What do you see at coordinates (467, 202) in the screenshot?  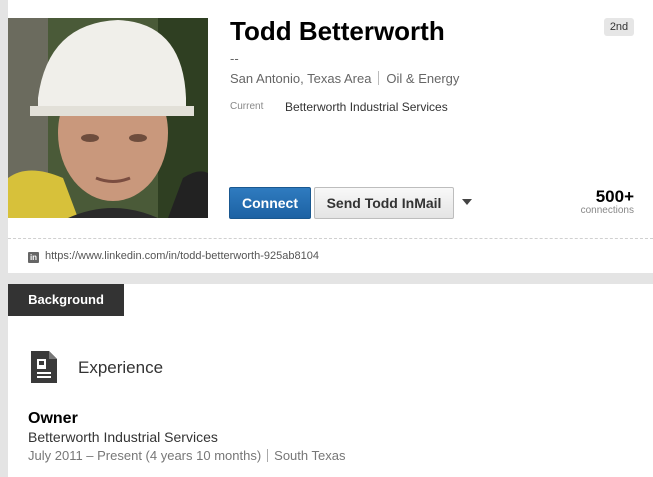 I see `caret-down-icon` at bounding box center [467, 202].